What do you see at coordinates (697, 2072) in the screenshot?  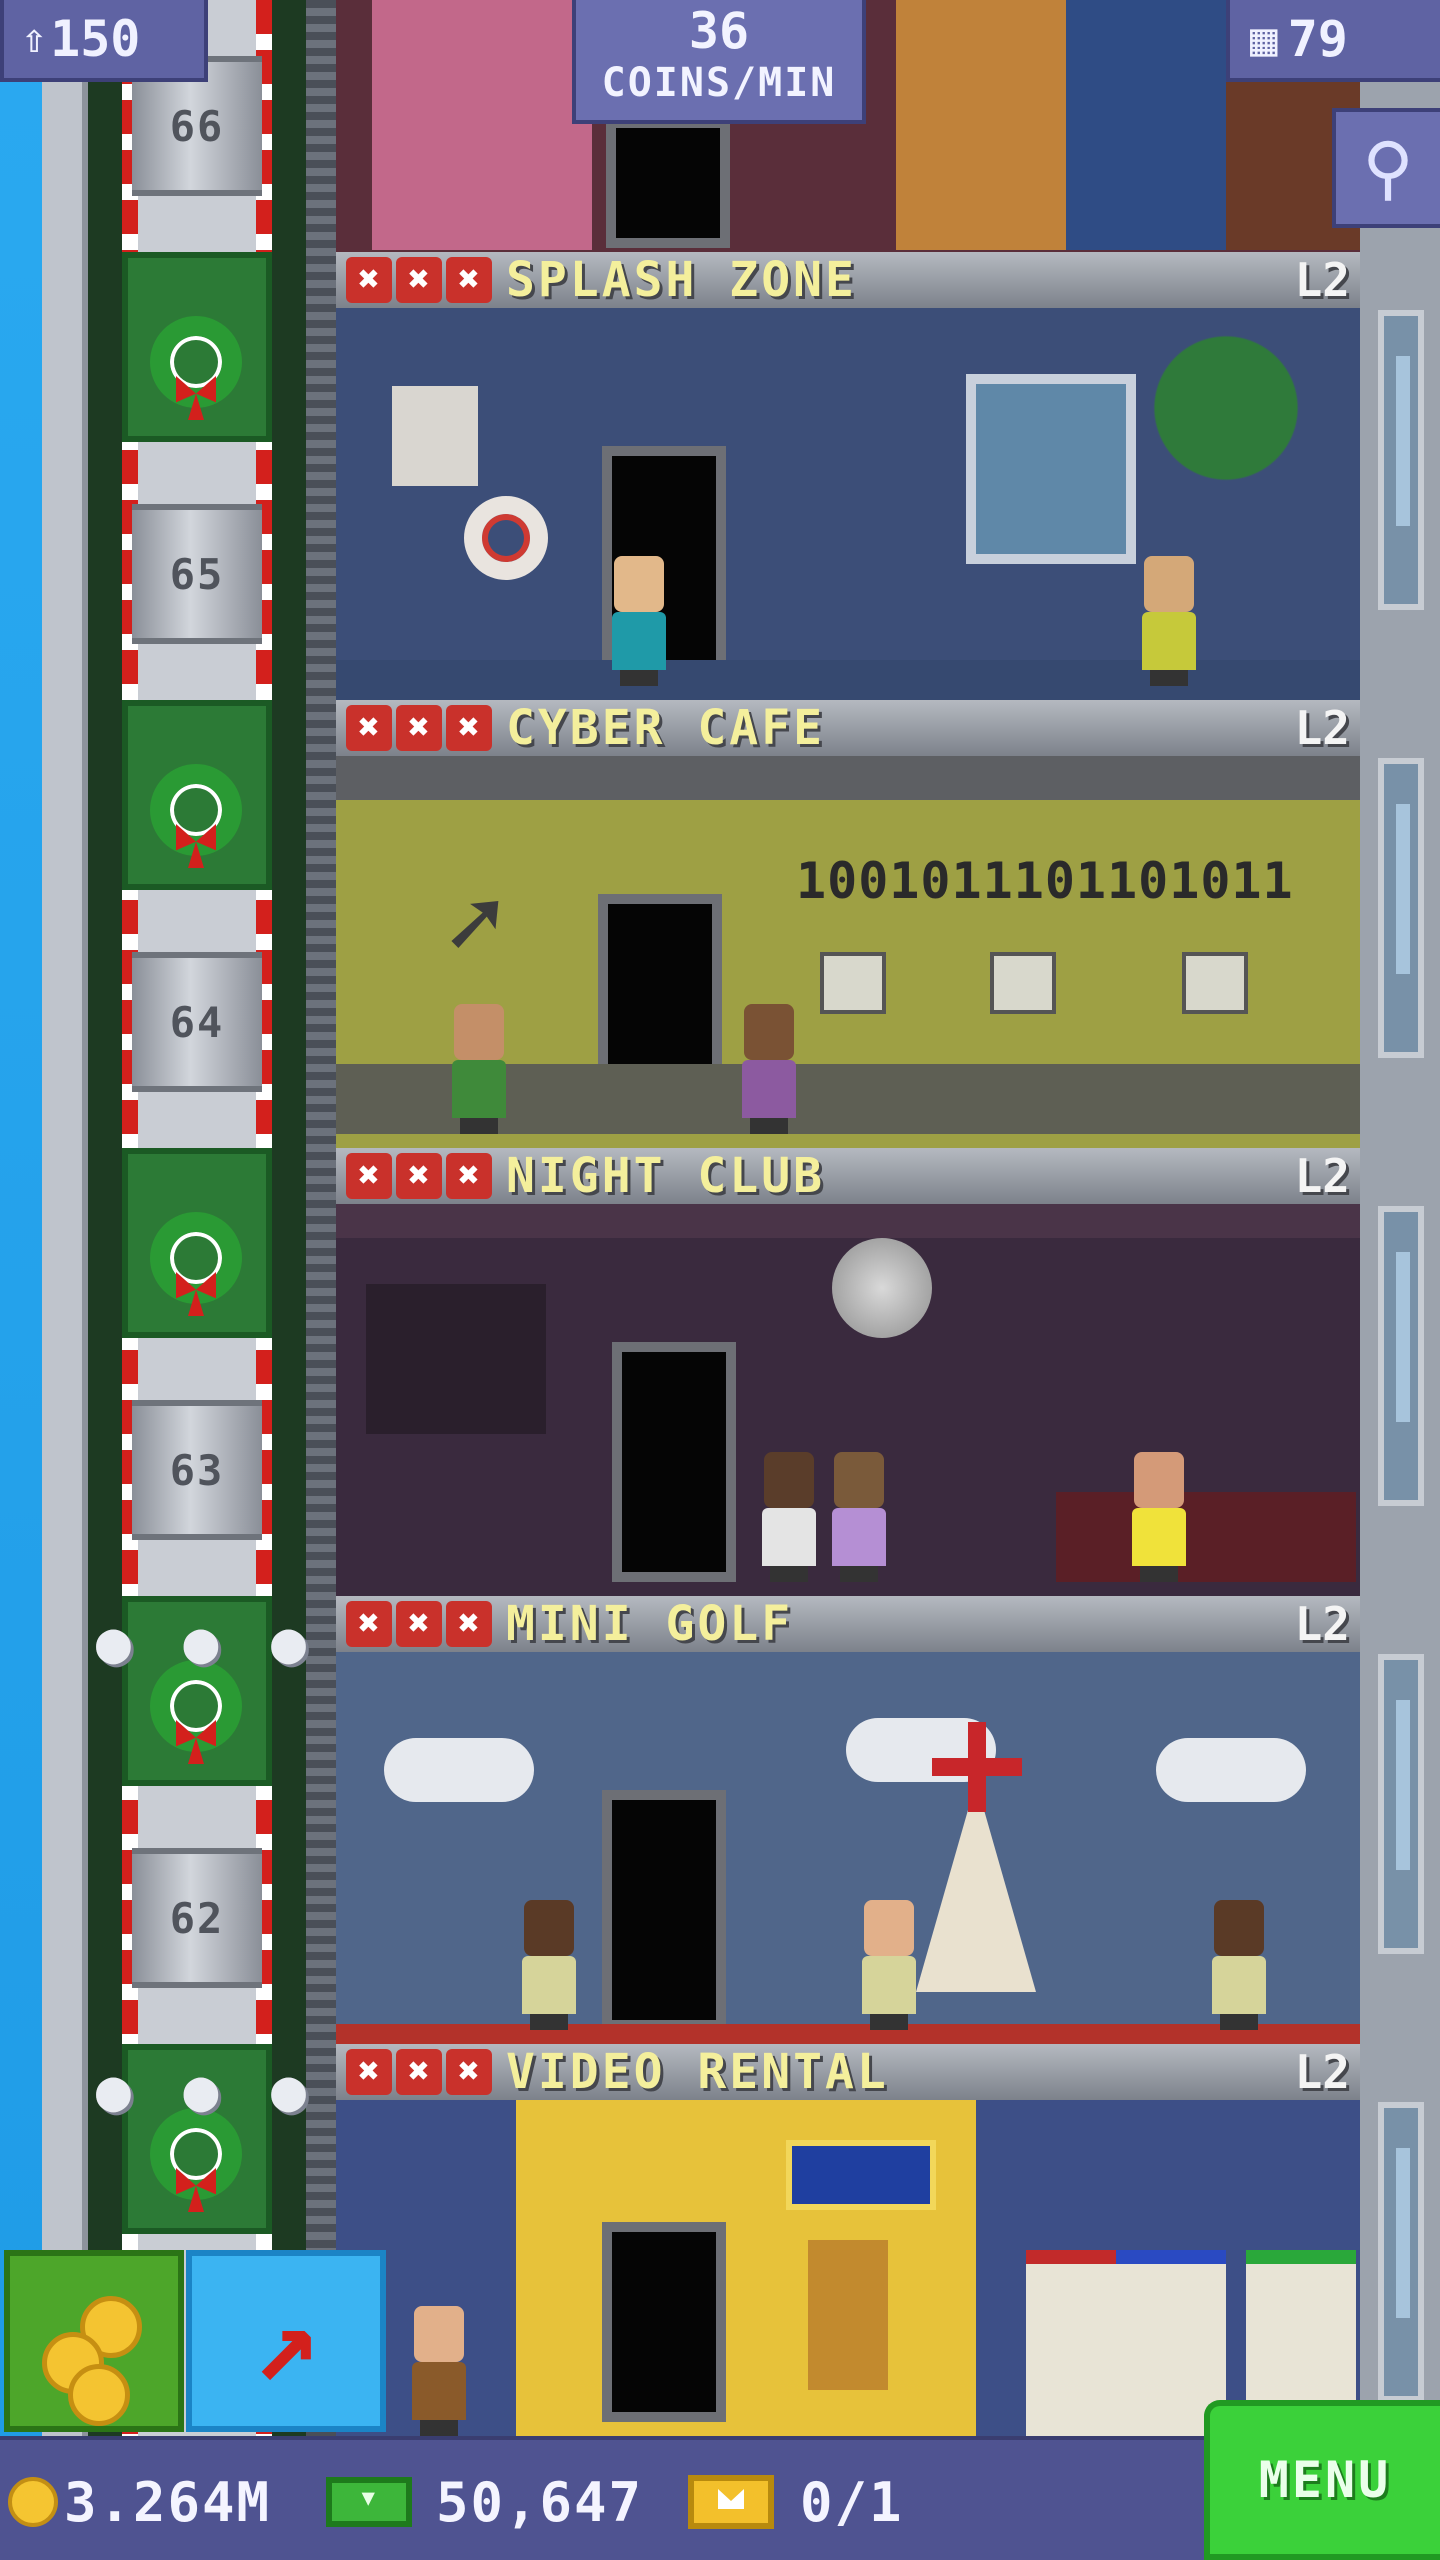 I see `floor-name: VIDEO RENTAL` at bounding box center [697, 2072].